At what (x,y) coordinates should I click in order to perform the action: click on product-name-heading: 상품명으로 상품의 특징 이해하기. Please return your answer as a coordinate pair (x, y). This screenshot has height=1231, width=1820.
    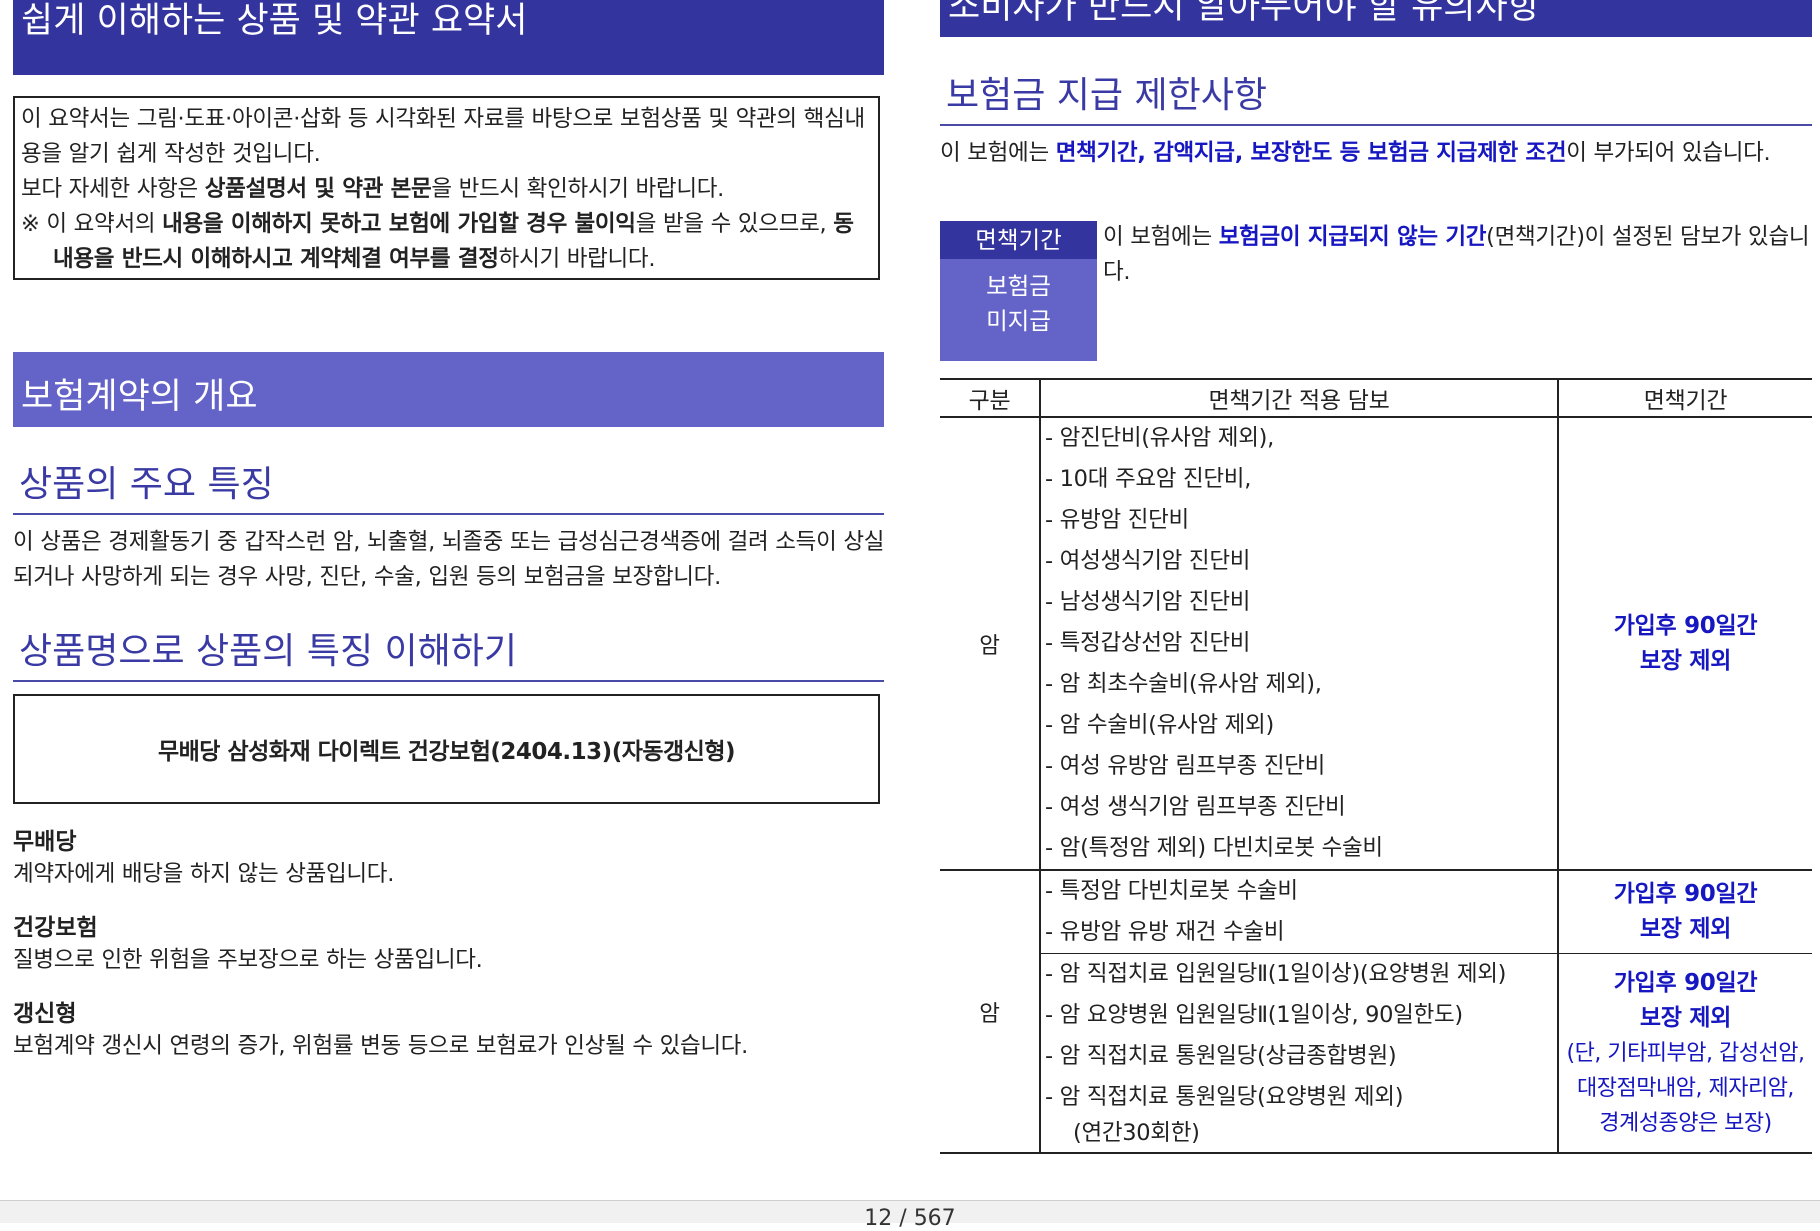
    Looking at the image, I should click on (448, 655).